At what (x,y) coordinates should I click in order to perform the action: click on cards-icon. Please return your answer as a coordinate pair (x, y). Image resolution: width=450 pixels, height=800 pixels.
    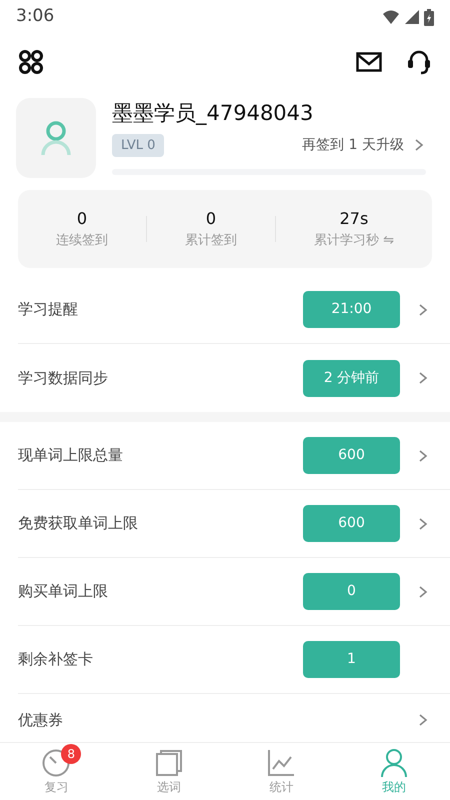
    Looking at the image, I should click on (169, 763).